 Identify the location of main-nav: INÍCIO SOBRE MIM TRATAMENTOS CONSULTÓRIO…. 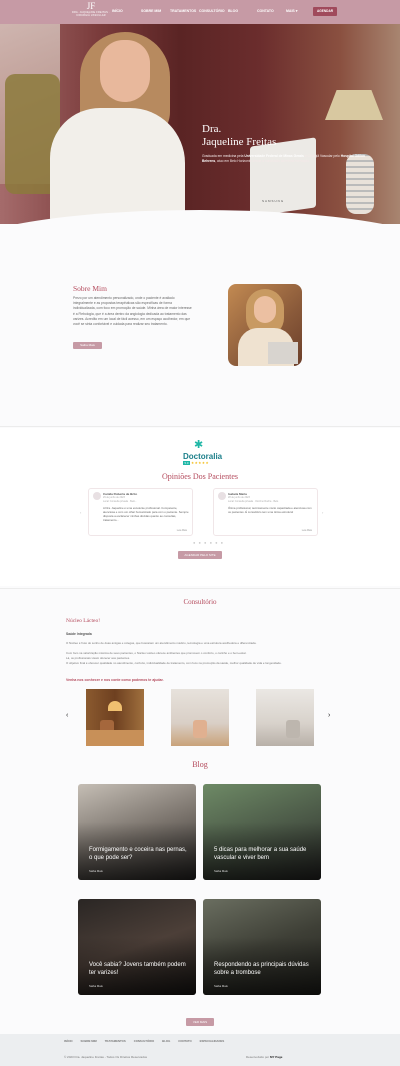
(213, 11).